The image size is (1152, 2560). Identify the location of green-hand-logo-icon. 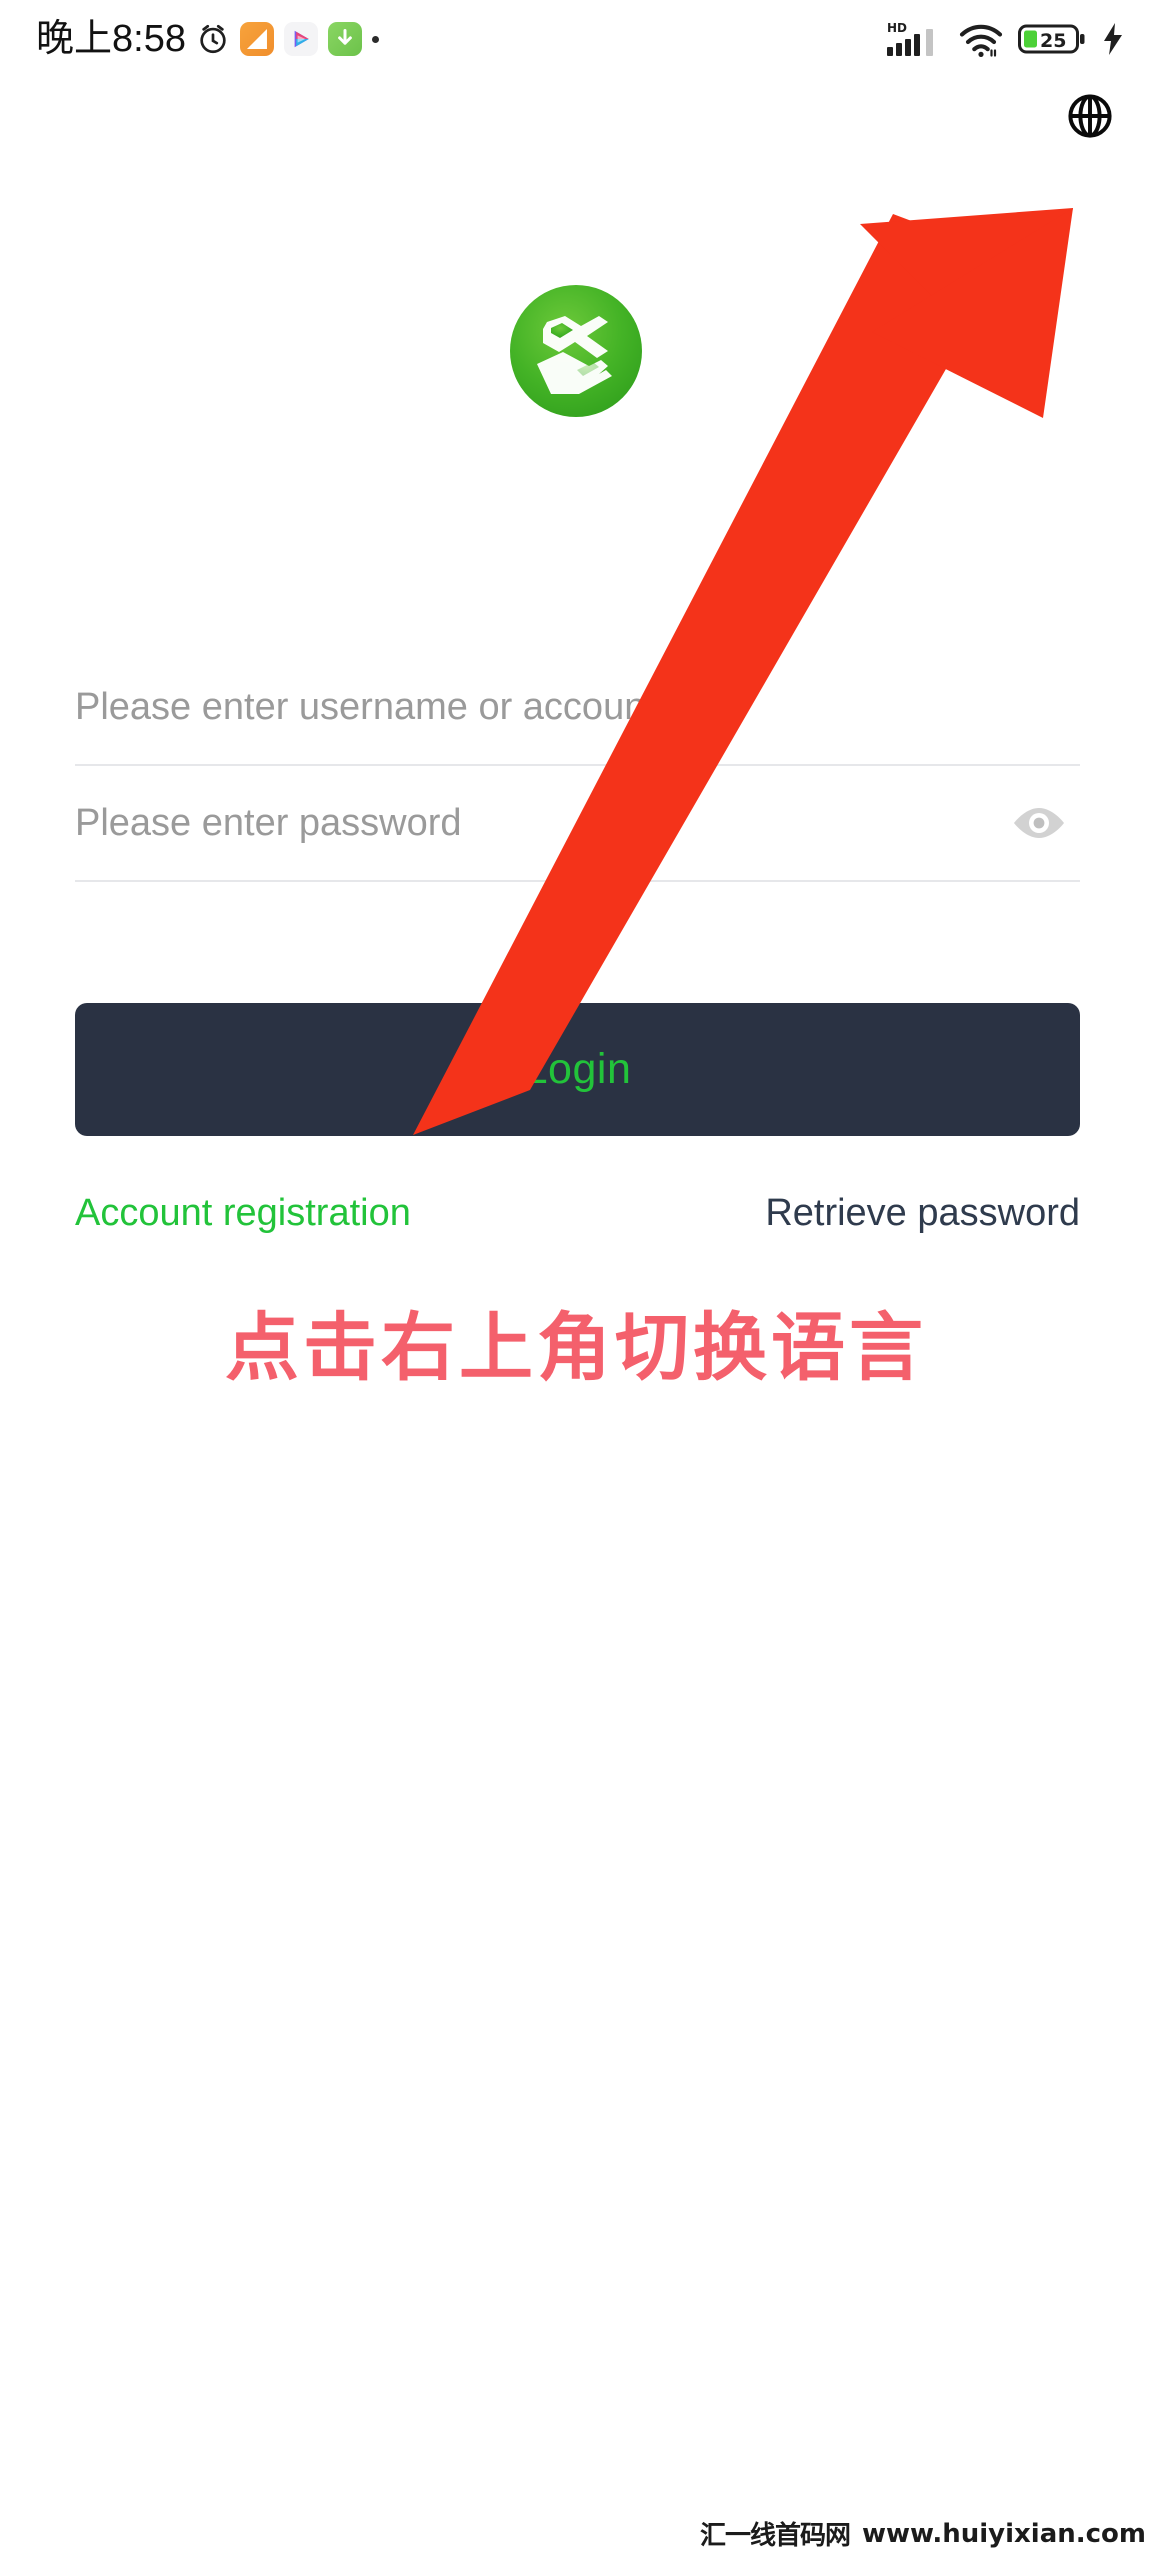
(576, 351).